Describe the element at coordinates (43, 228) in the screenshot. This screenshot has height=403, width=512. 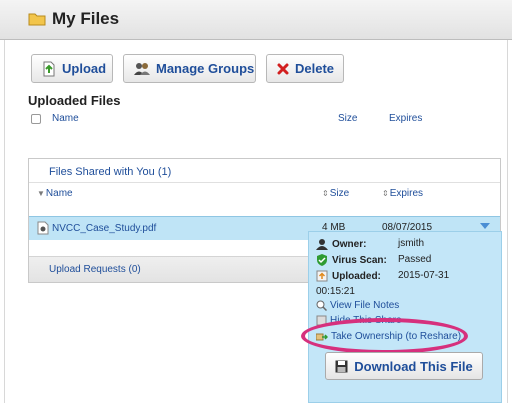
I see `pdf-file-icon` at that location.